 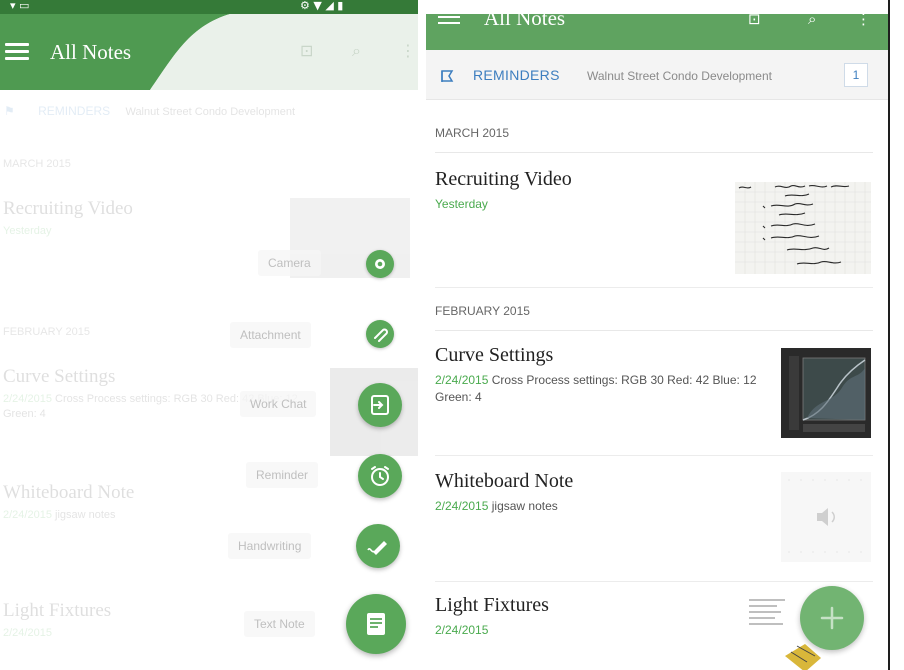 What do you see at coordinates (447, 76) in the screenshot?
I see `reminder-bell-icon` at bounding box center [447, 76].